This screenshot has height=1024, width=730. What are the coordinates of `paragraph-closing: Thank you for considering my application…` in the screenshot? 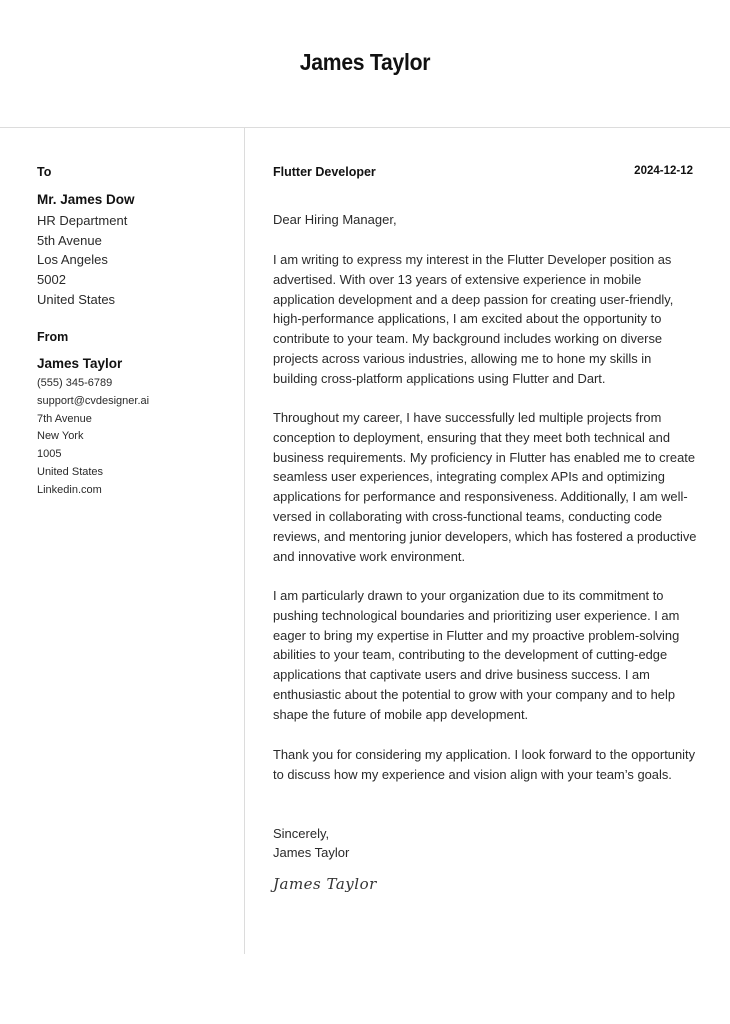 It's located at (484, 764).